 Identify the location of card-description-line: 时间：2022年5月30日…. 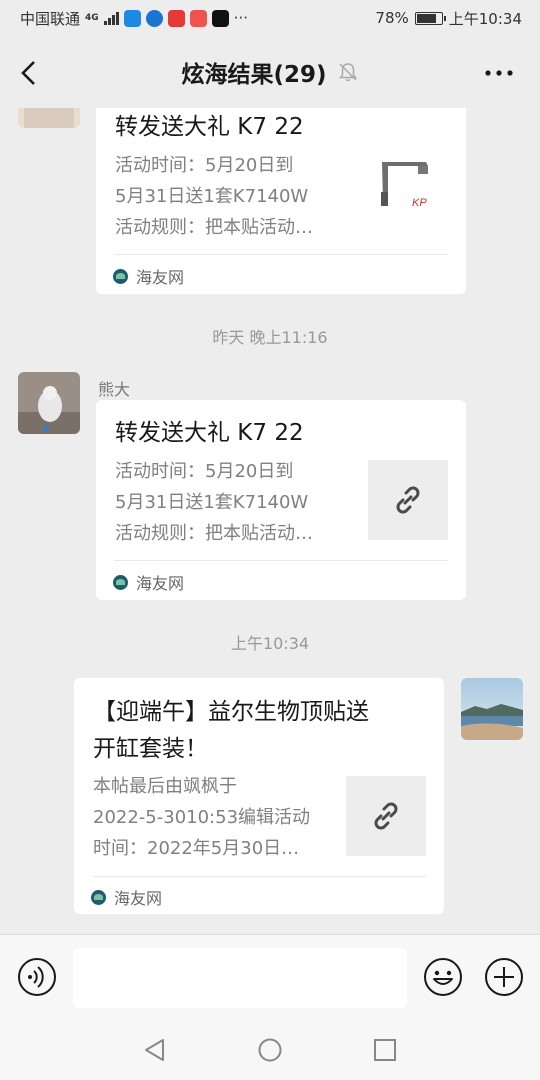
(196, 848).